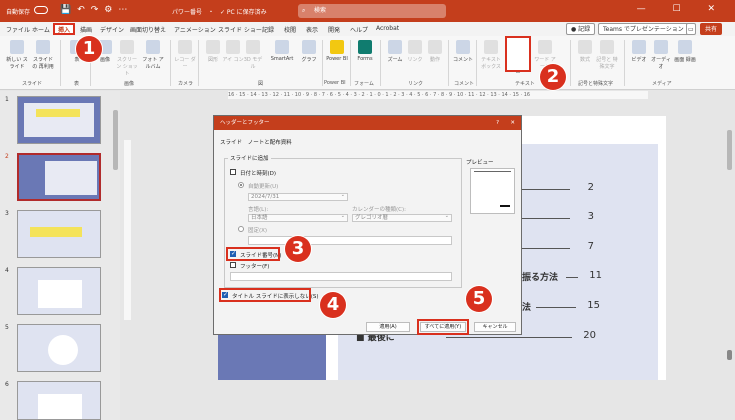  Describe the element at coordinates (359, 29) in the screenshot. I see `tab-help: ヘルプ` at that location.